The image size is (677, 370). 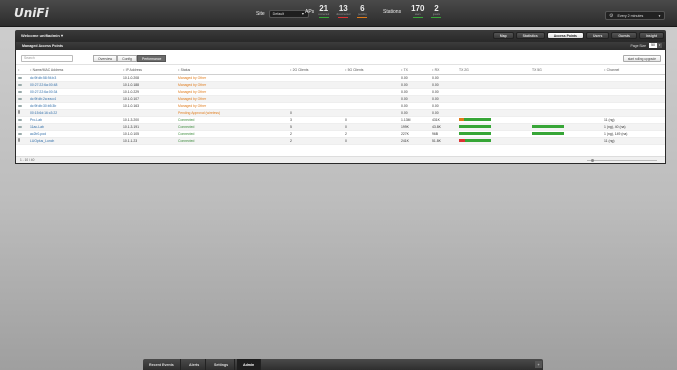 I want to click on tab-admin: Admin, so click(x=249, y=364).